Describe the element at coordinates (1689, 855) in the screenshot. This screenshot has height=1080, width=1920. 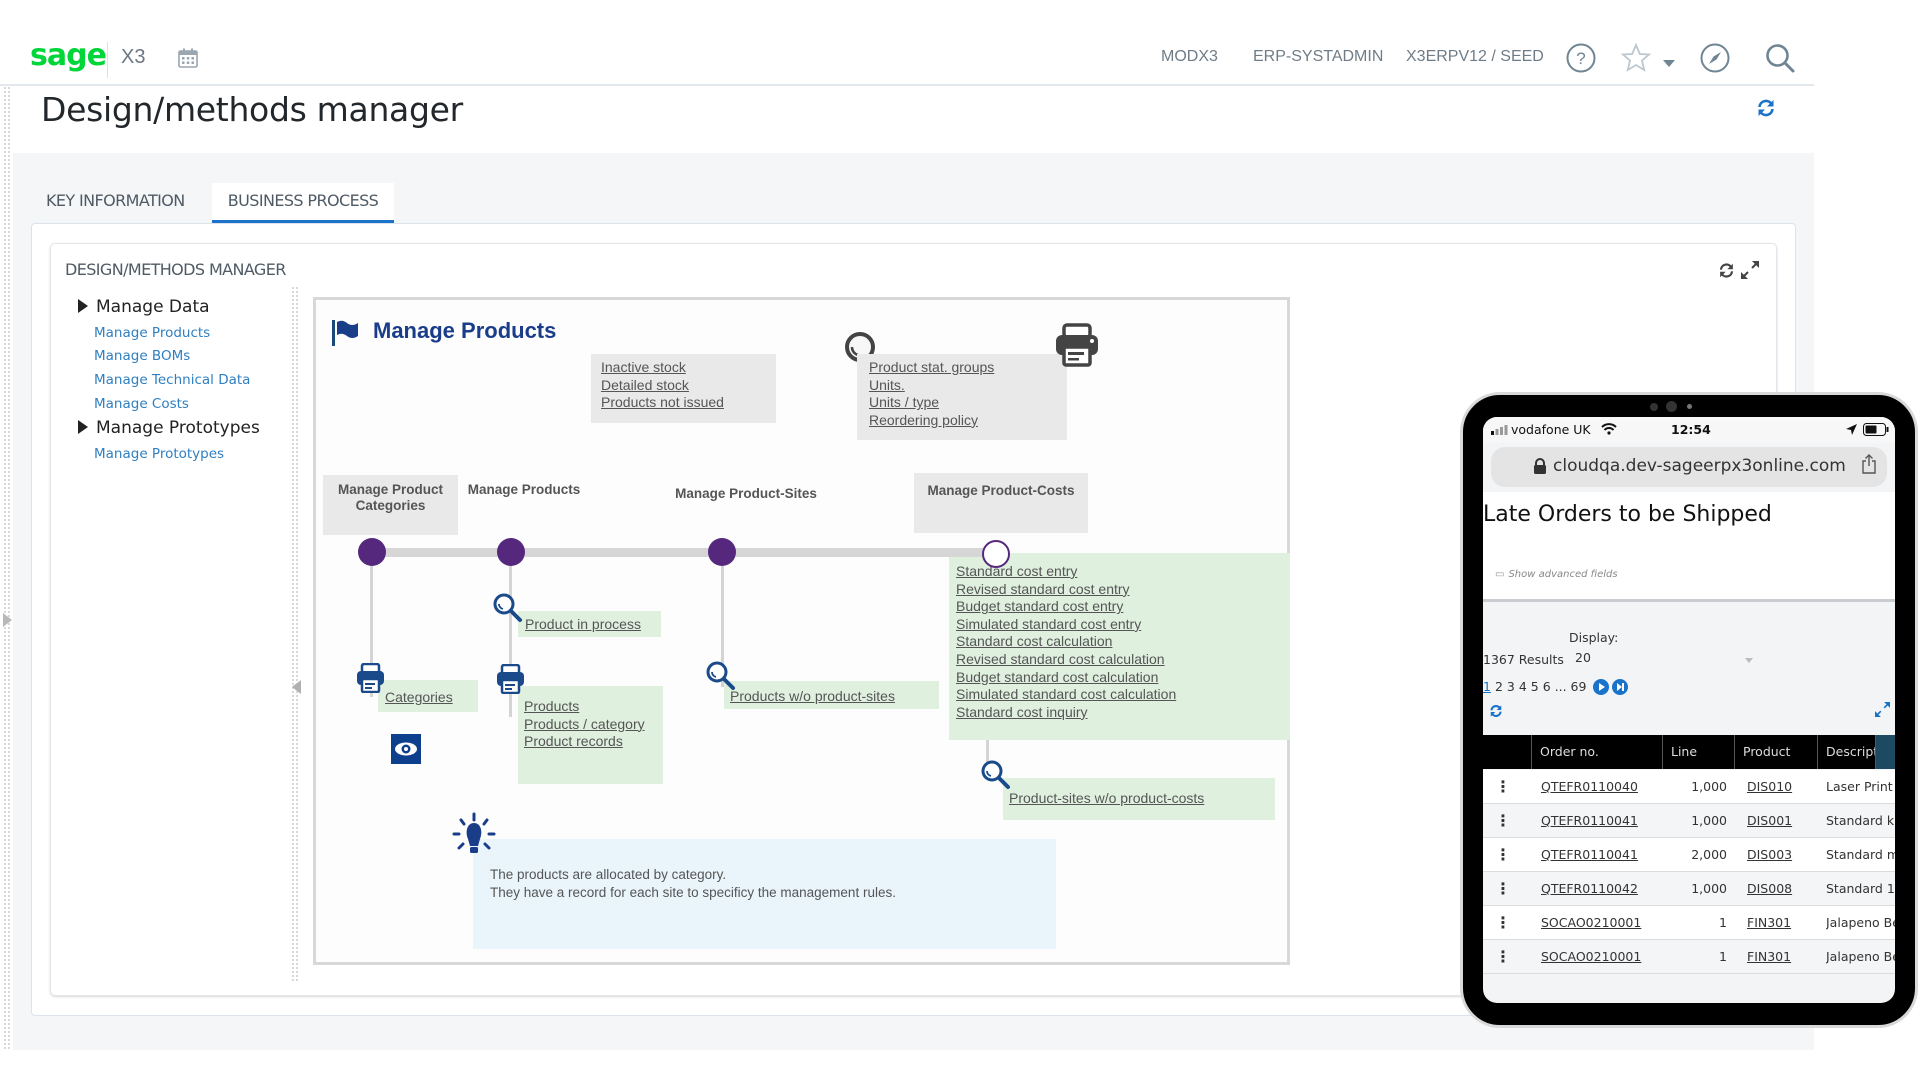
I see `table-row: ⋮ QTEFR0110041 2,000 DIS003 Standard m` at that location.